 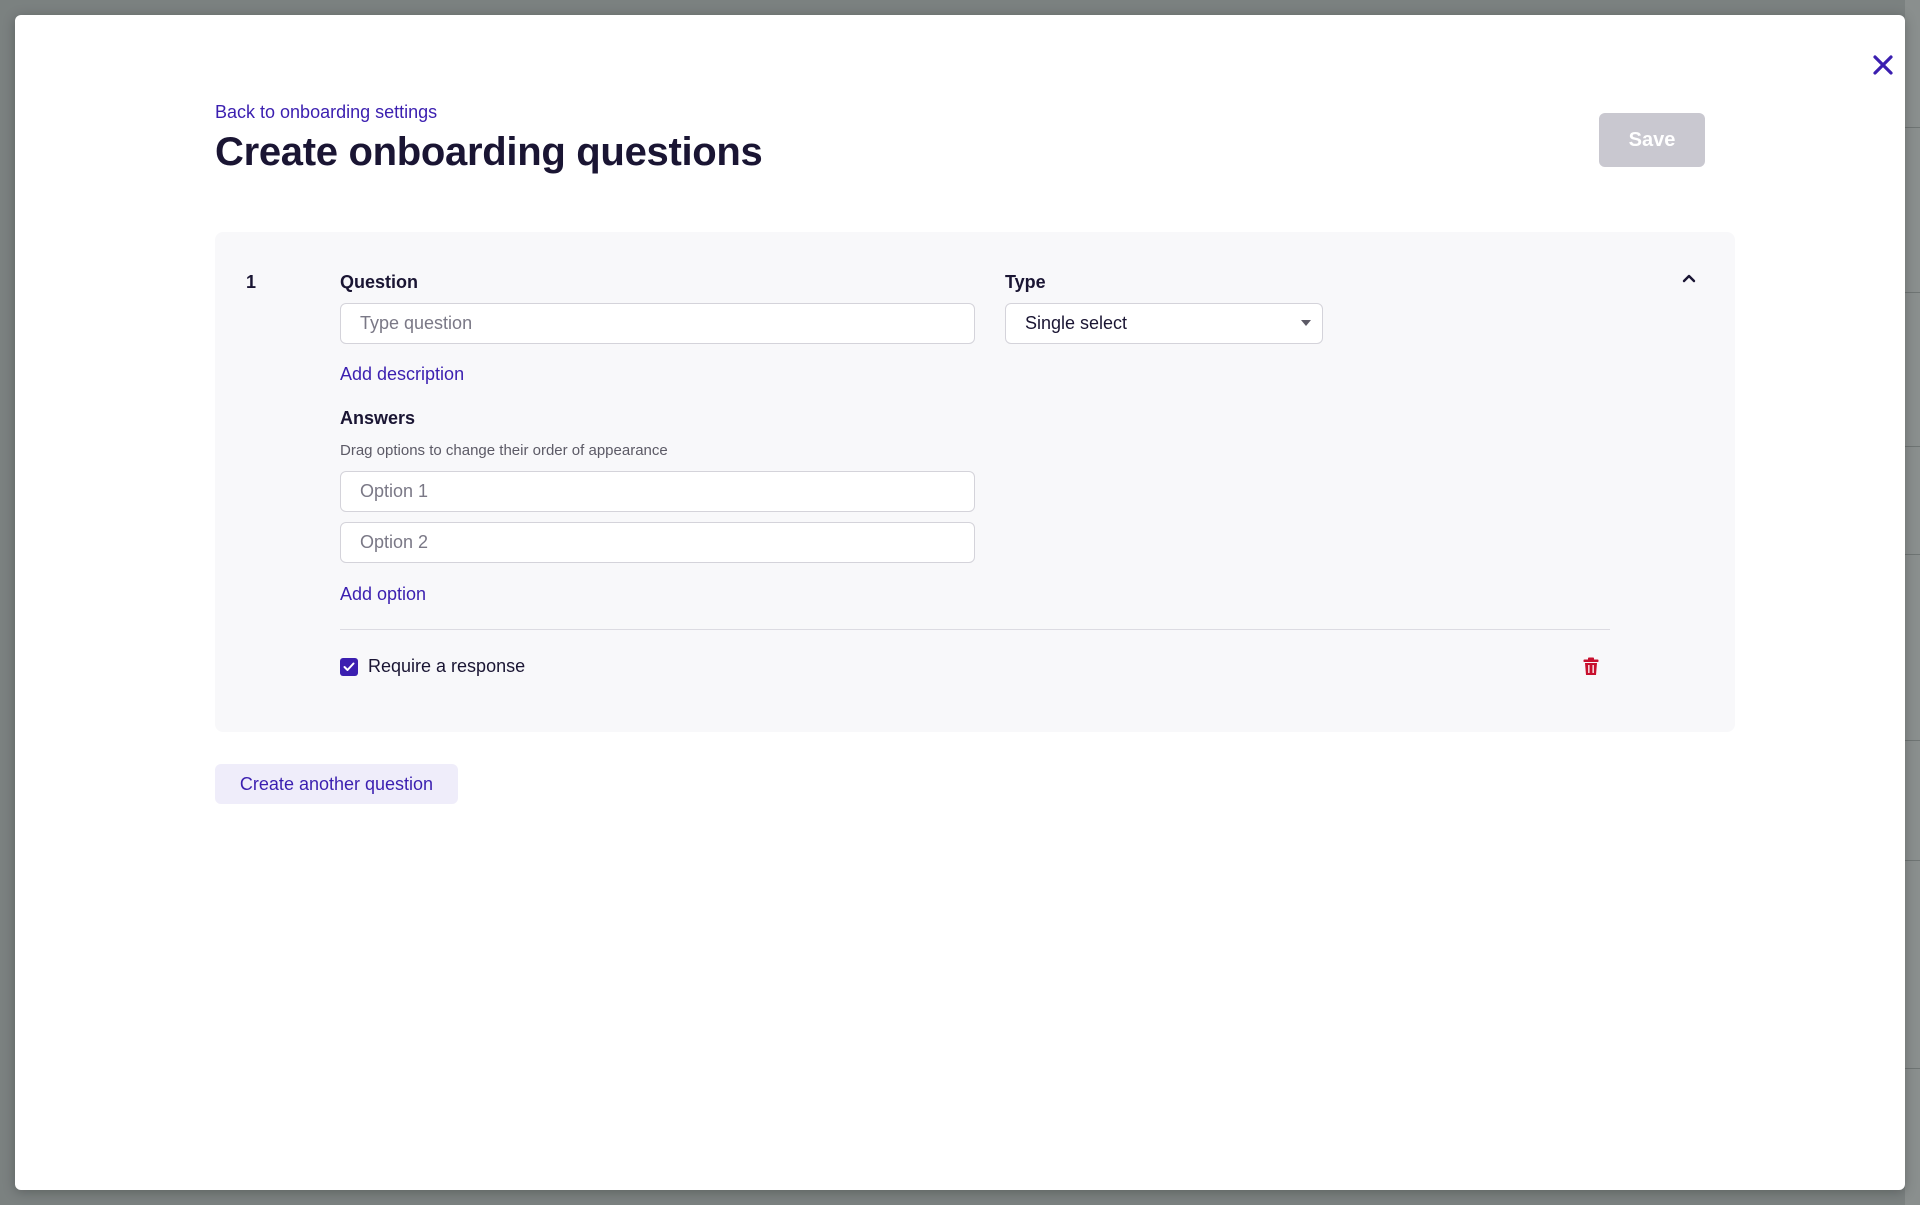 I want to click on answers-label: Answers, so click(x=378, y=418).